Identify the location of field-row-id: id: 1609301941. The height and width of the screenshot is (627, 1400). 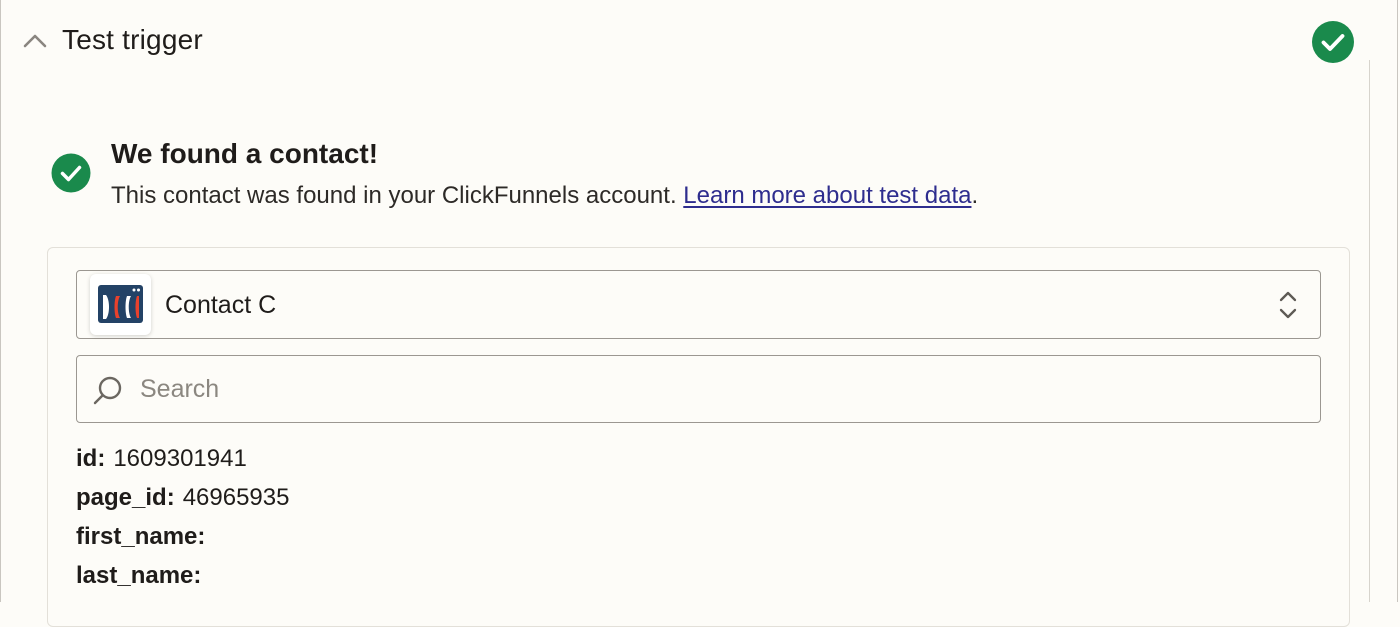
(161, 459).